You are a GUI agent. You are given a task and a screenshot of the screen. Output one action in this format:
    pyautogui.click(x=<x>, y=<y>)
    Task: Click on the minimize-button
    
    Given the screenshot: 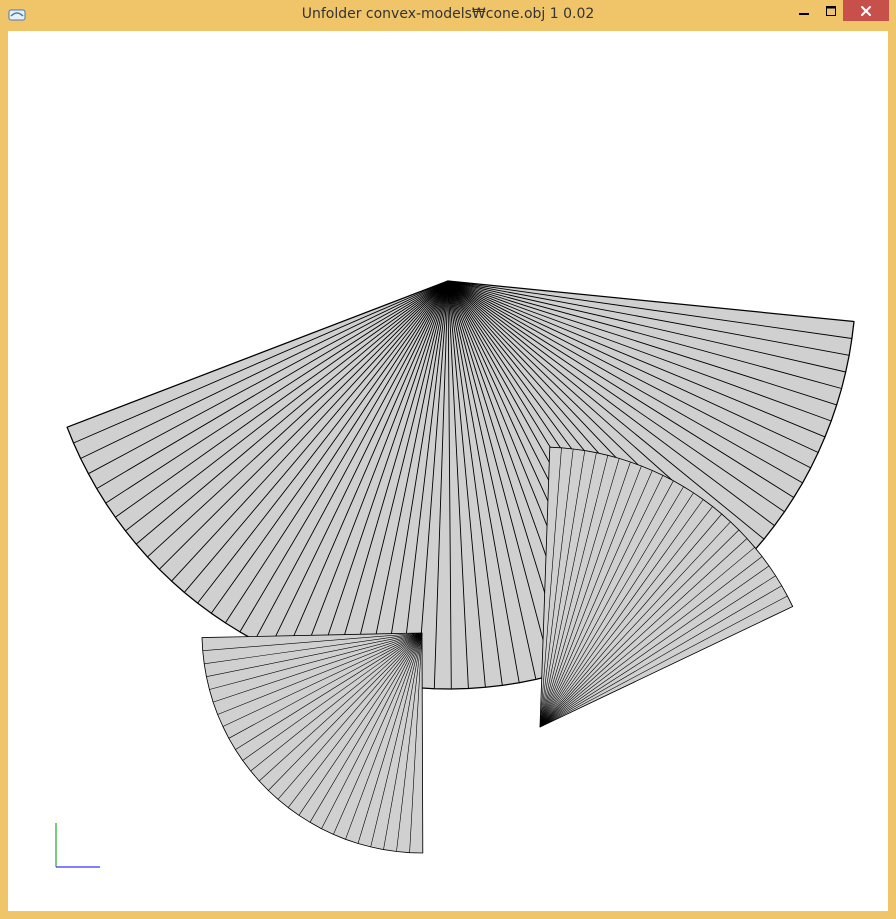 What is the action you would take?
    pyautogui.click(x=804, y=11)
    